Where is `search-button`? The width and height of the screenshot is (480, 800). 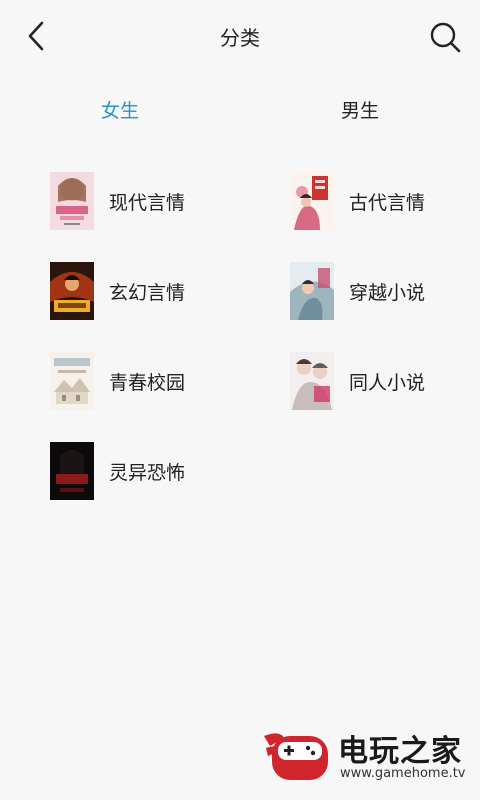 search-button is located at coordinates (445, 37).